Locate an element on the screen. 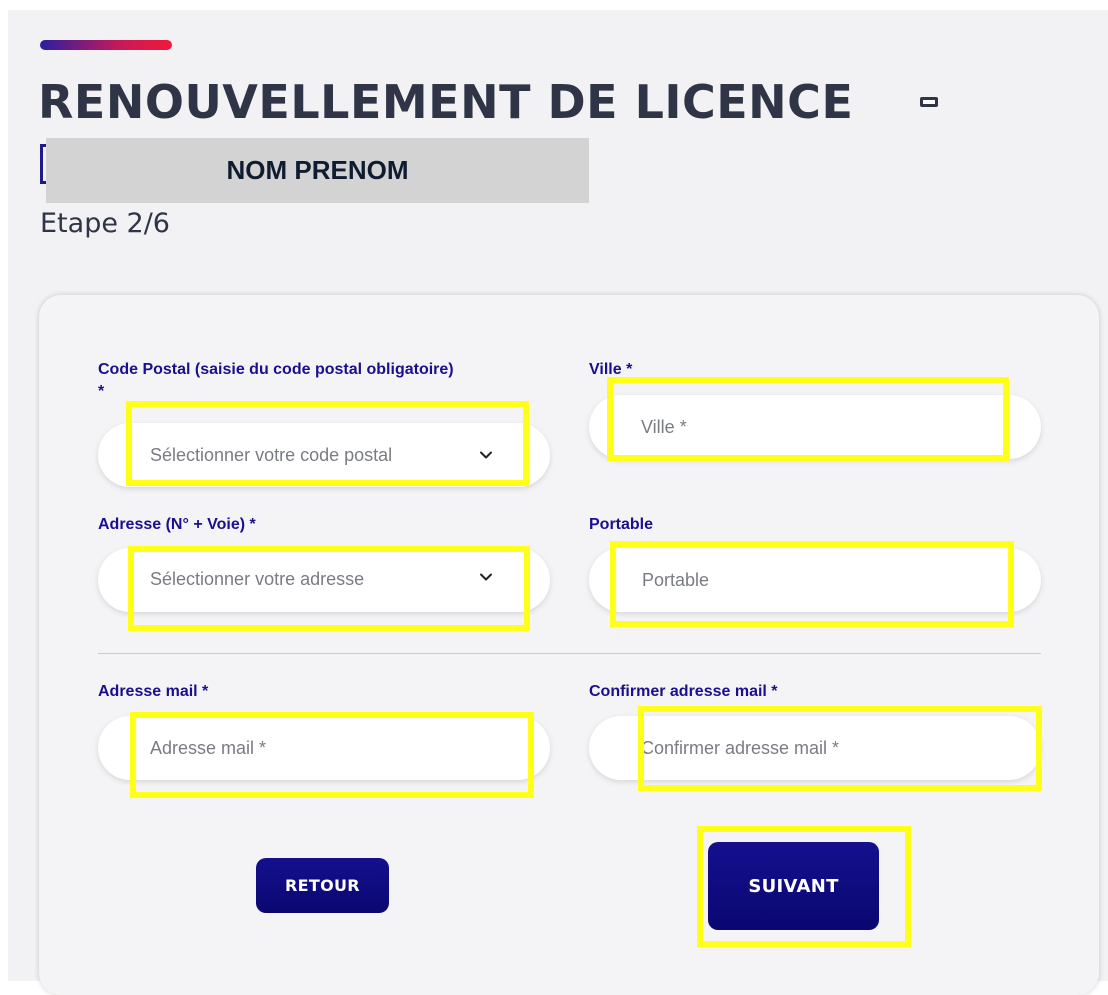 This screenshot has height=995, width=1108. email-label: Adresse mail * is located at coordinates (153, 691).